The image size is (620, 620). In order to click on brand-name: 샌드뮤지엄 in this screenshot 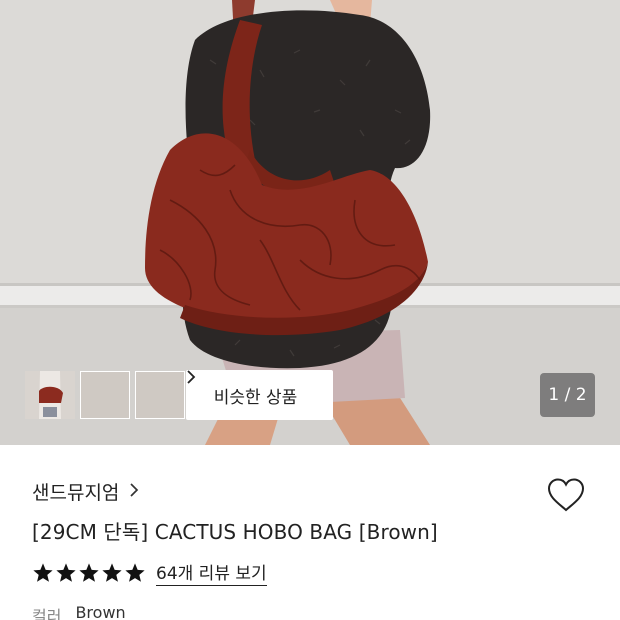, I will do `click(76, 493)`.